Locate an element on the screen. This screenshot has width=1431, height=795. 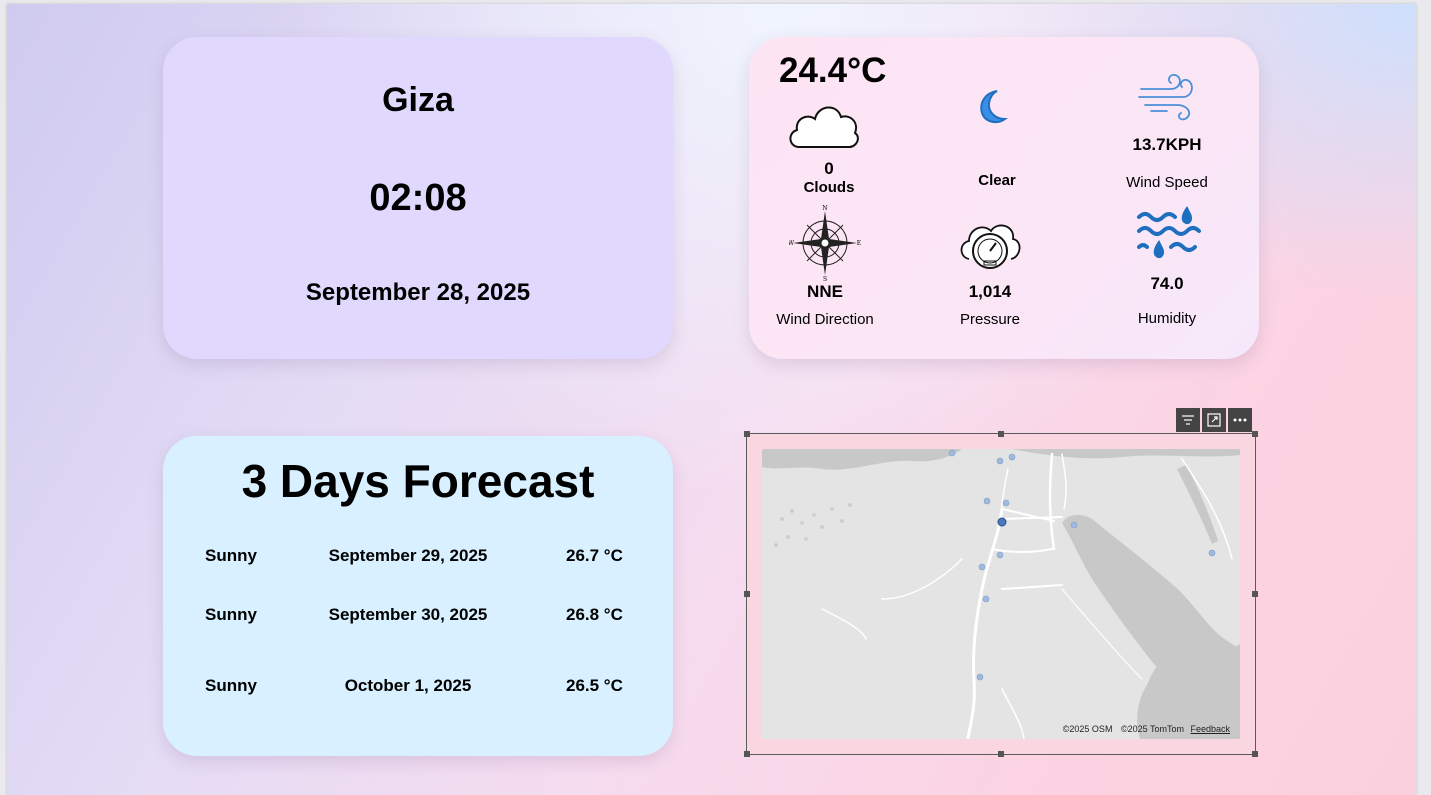
pressure-gauge-icon is located at coordinates (990, 246).